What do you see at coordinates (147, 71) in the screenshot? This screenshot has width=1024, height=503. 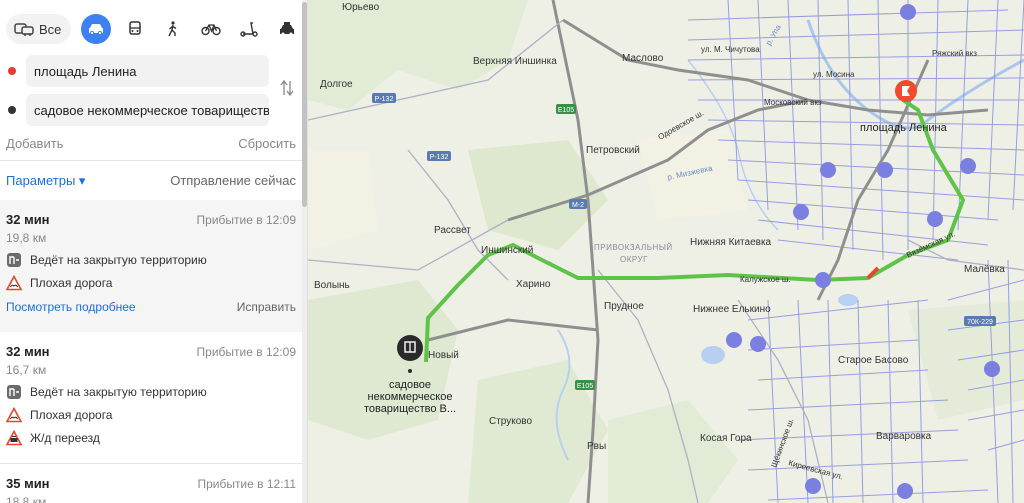 I see `from-field: площадь Ленина` at bounding box center [147, 71].